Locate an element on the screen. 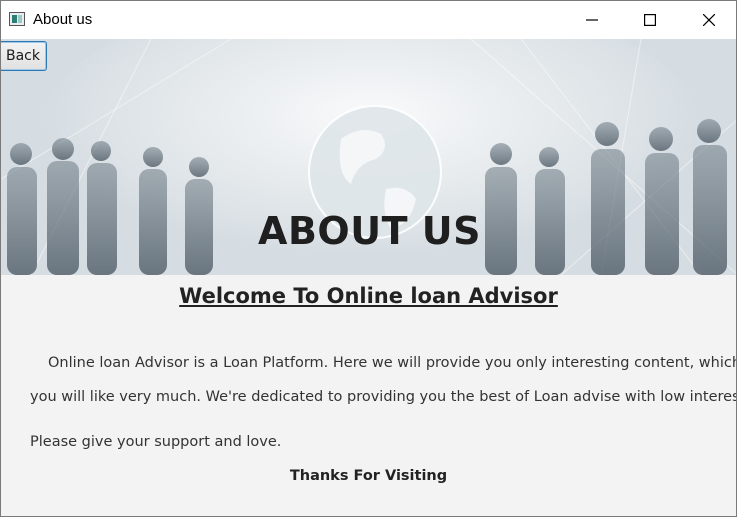 This screenshot has width=737, height=517. welcome-heading: Welcome To Online loan Advisor is located at coordinates (368, 296).